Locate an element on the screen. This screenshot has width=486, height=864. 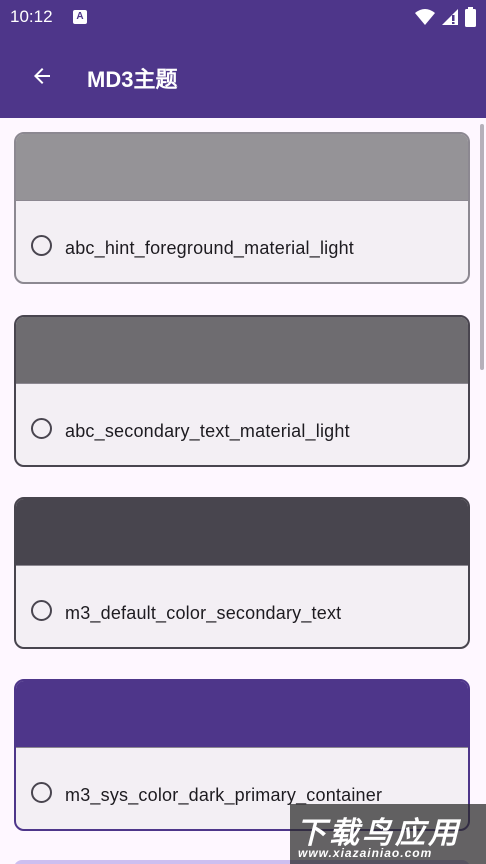
signal-icon is located at coordinates (450, 17).